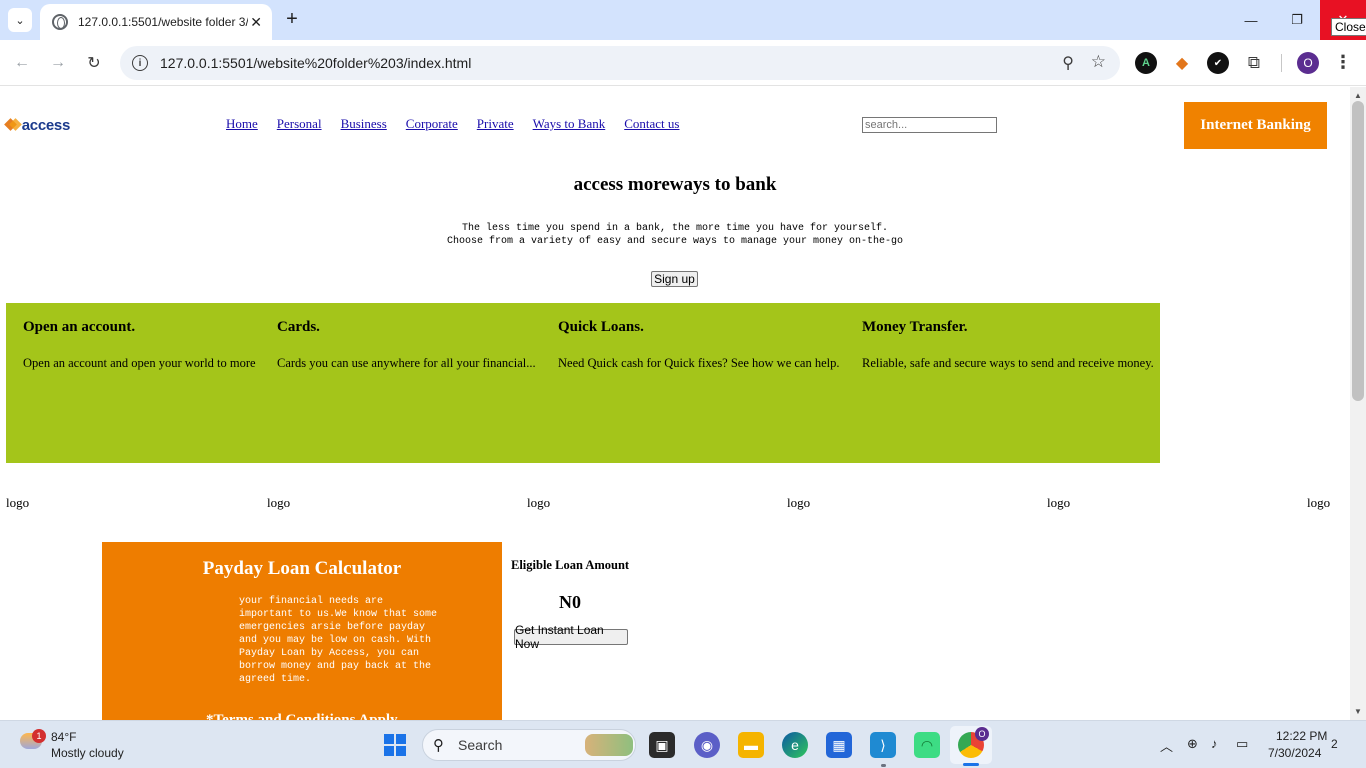 The image size is (1366, 768). What do you see at coordinates (1182, 63) in the screenshot?
I see `metamask-fox-icon: ◆` at bounding box center [1182, 63].